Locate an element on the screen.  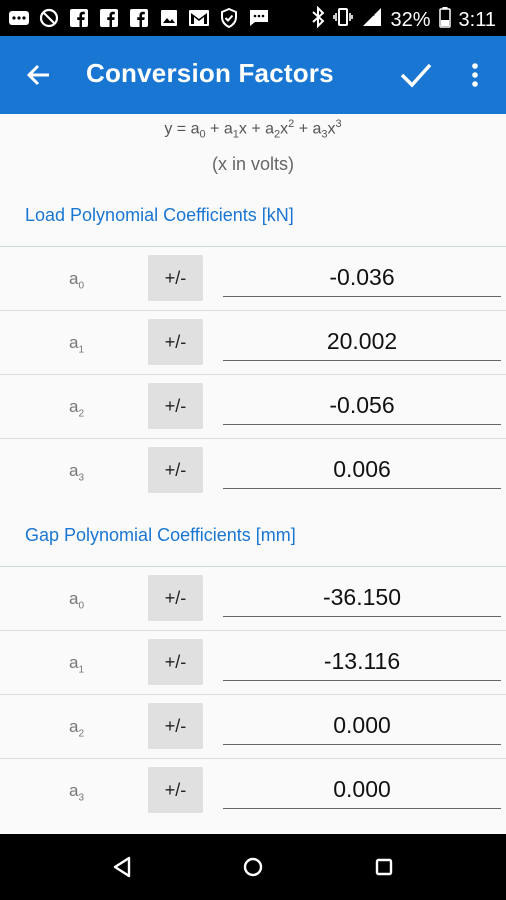
check-icon is located at coordinates (416, 75).